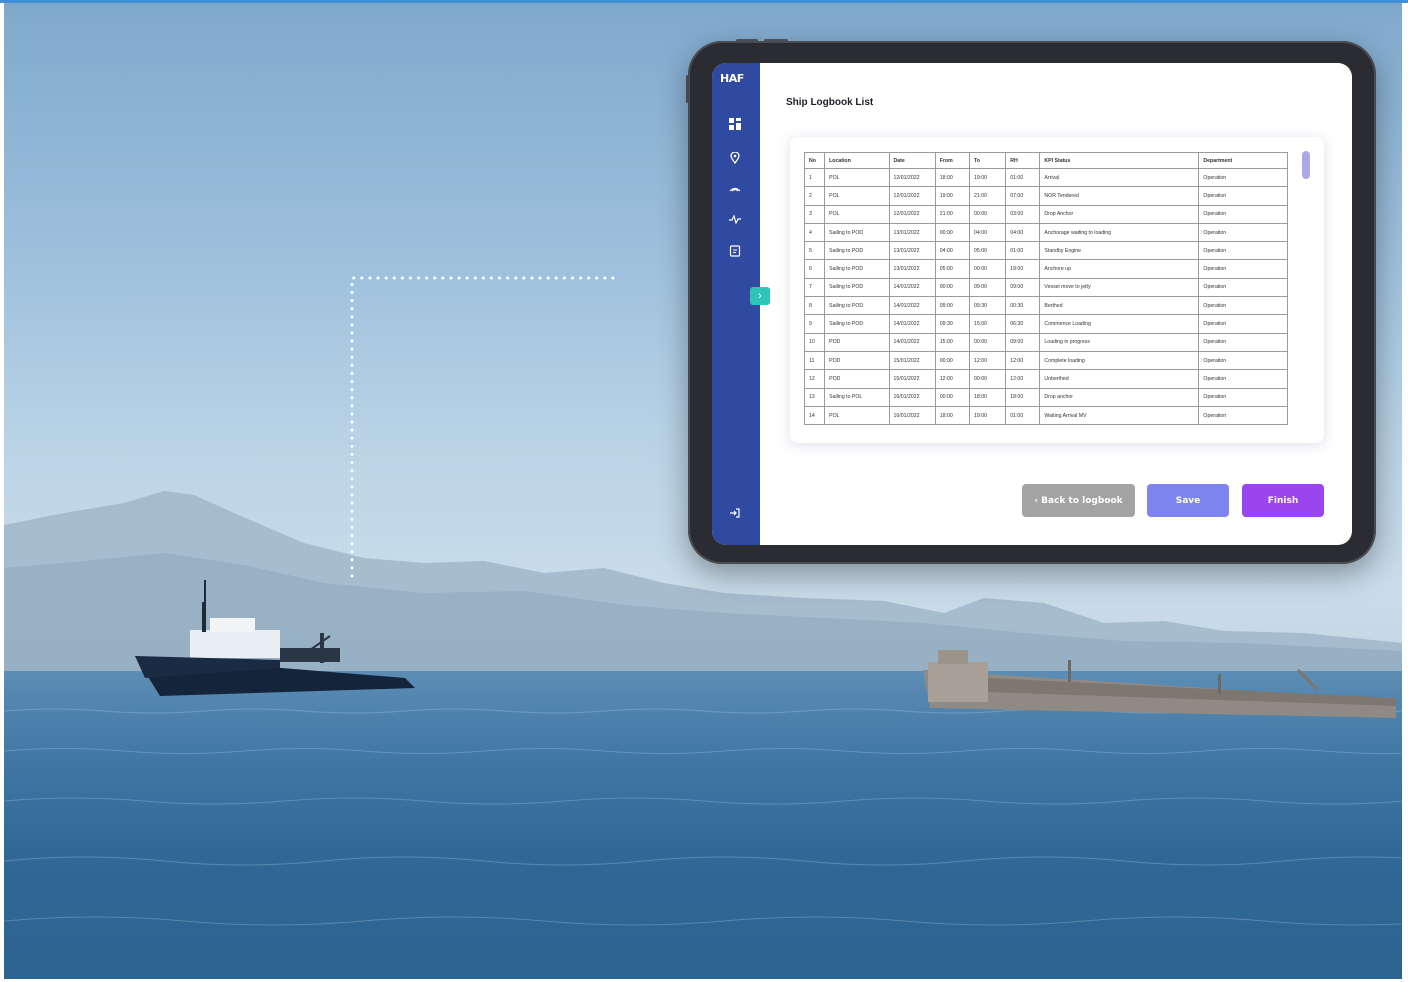  I want to click on table-cell: 06:30, so click(1023, 324).